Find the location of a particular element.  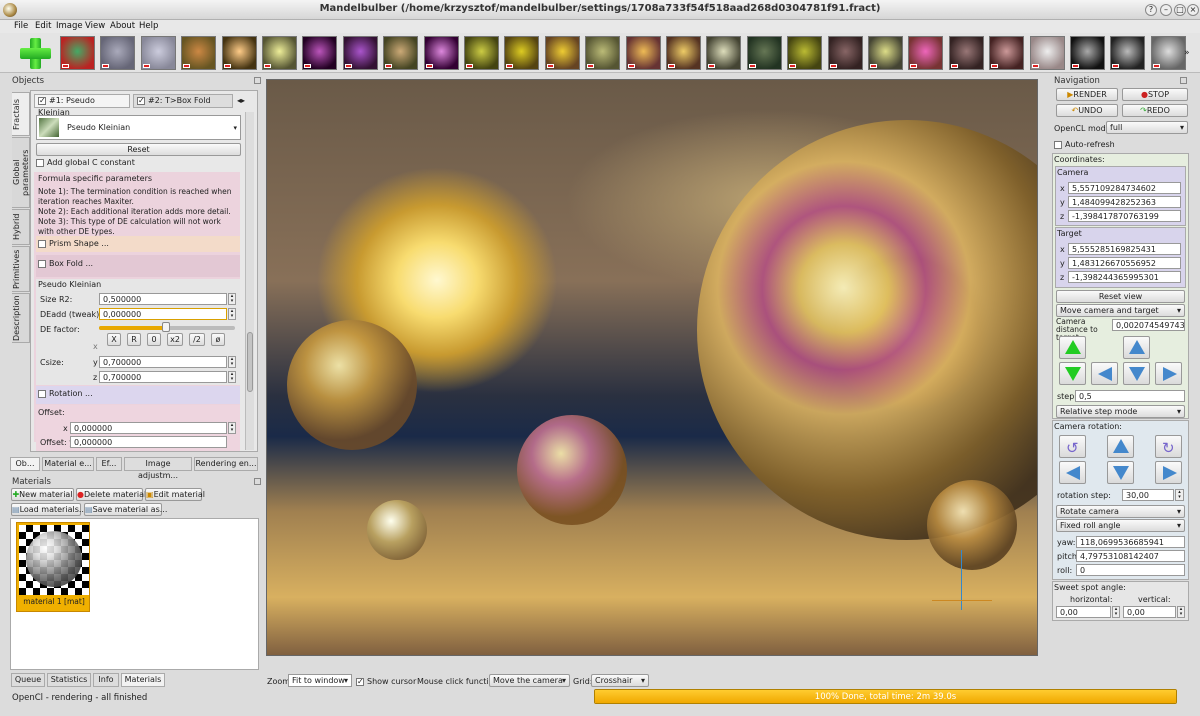

opencl-mode-select: full ▾ is located at coordinates (1147, 127).